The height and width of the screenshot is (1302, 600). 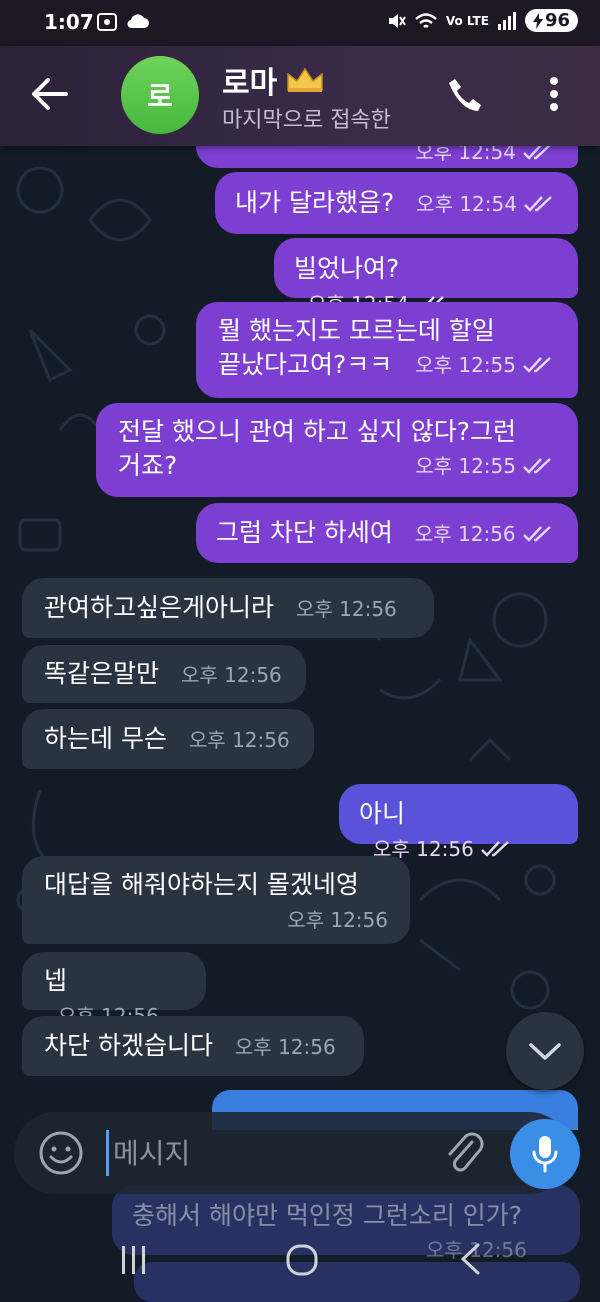 What do you see at coordinates (148, 465) in the screenshot?
I see `message-text-line2: 거죠?` at bounding box center [148, 465].